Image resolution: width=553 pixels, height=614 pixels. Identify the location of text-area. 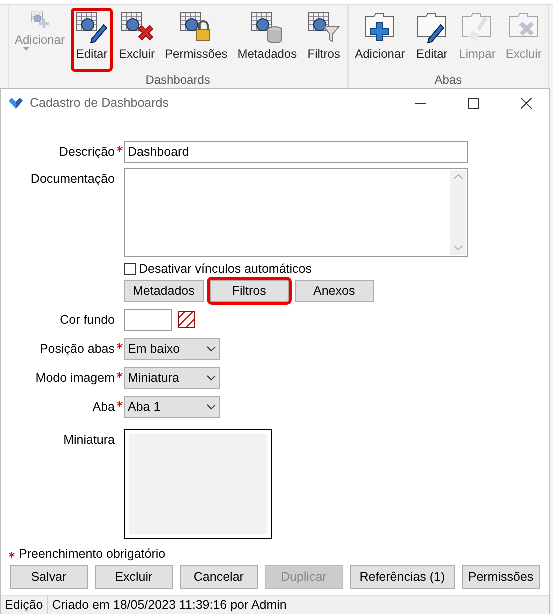
(296, 212).